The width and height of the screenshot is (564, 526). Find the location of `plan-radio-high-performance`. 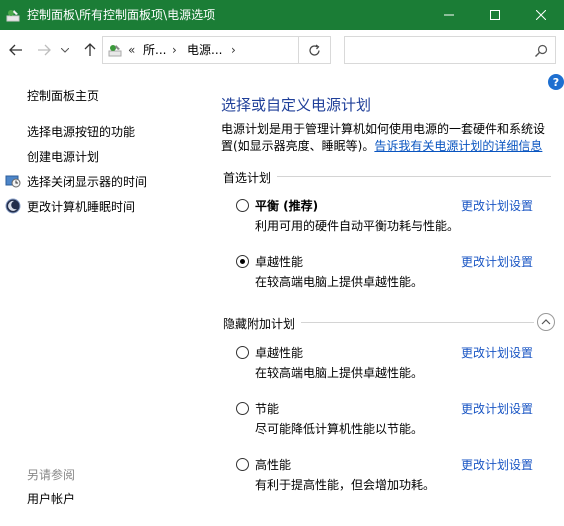

plan-radio-high-performance is located at coordinates (242, 464).